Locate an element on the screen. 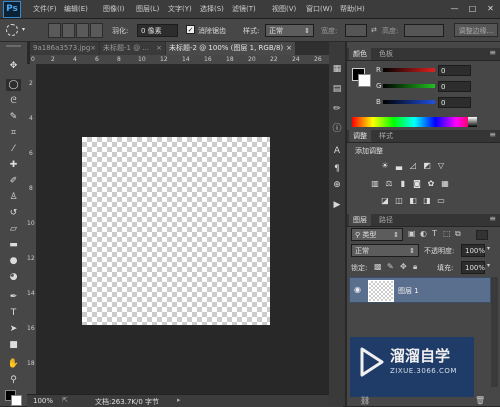  brush-presets-panel-icon: ✏ is located at coordinates (337, 109).